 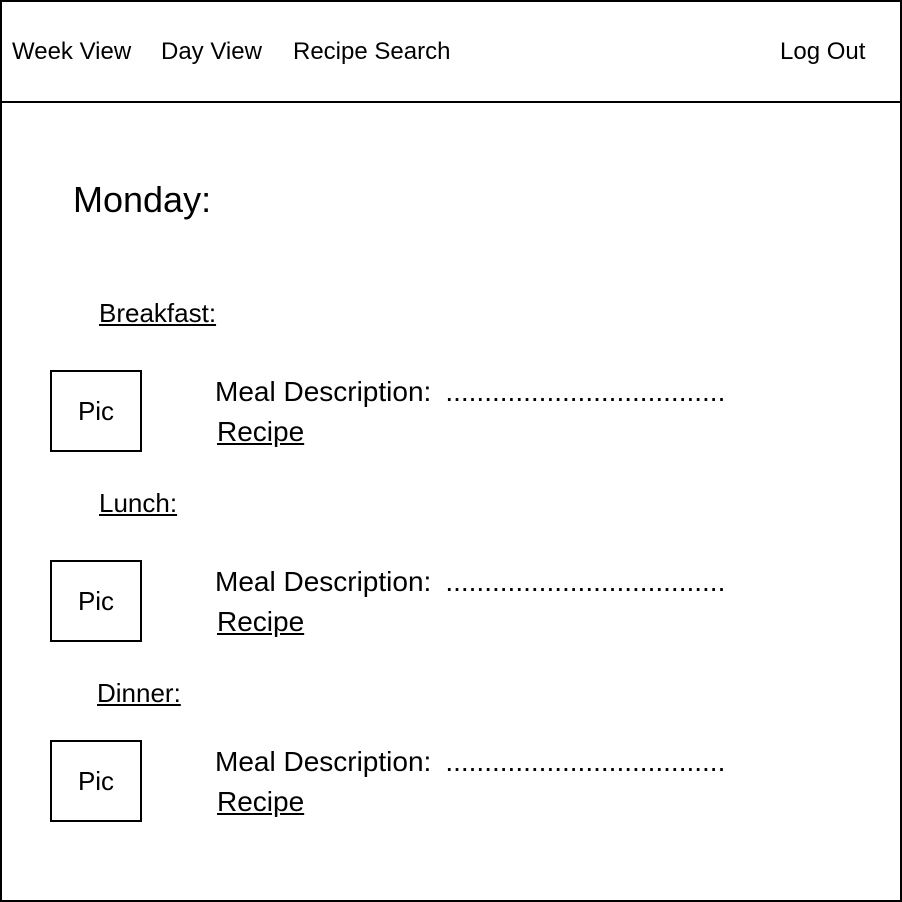 What do you see at coordinates (142, 199) in the screenshot?
I see `day-title: Monday:` at bounding box center [142, 199].